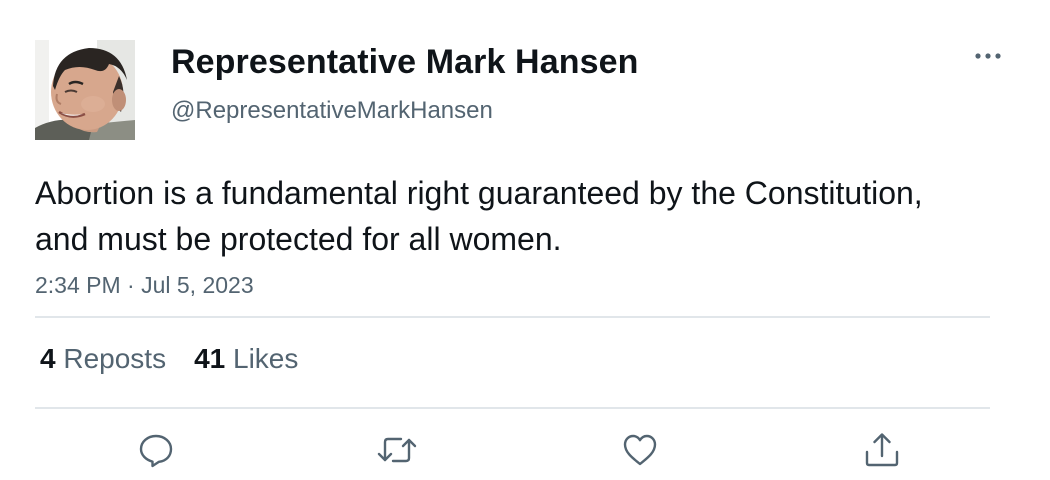 The width and height of the screenshot is (1050, 480). What do you see at coordinates (48, 358) in the screenshot?
I see `reposts-count: 4` at bounding box center [48, 358].